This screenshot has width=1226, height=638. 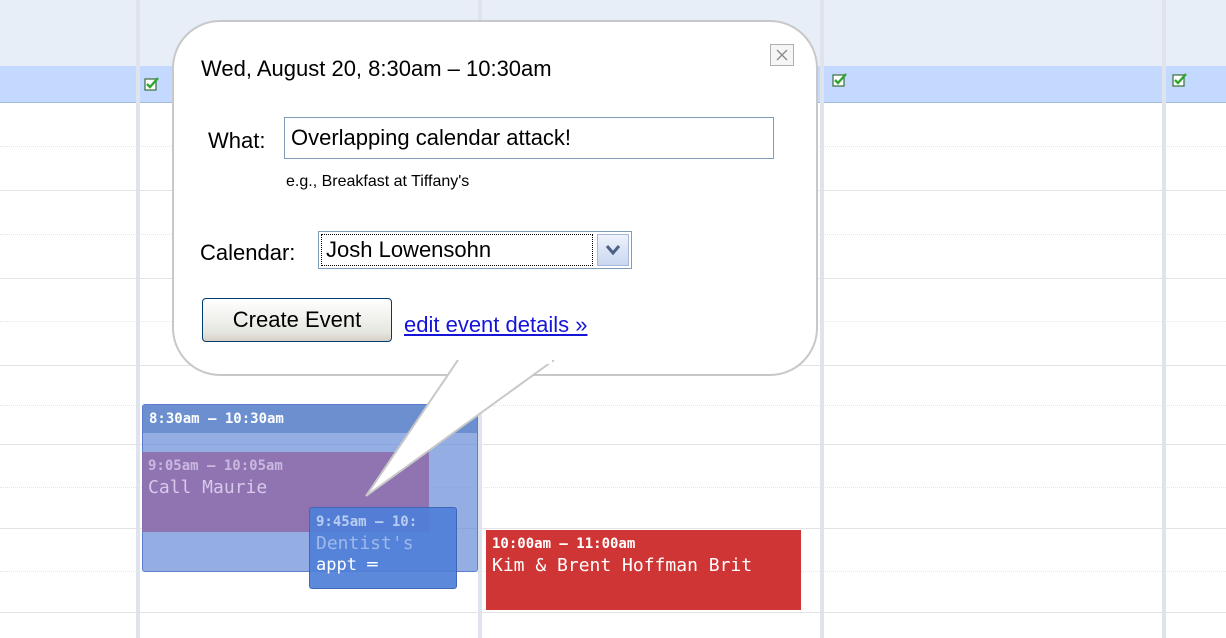 I want to click on edit-event-details-link: edit event details », so click(x=495, y=325).